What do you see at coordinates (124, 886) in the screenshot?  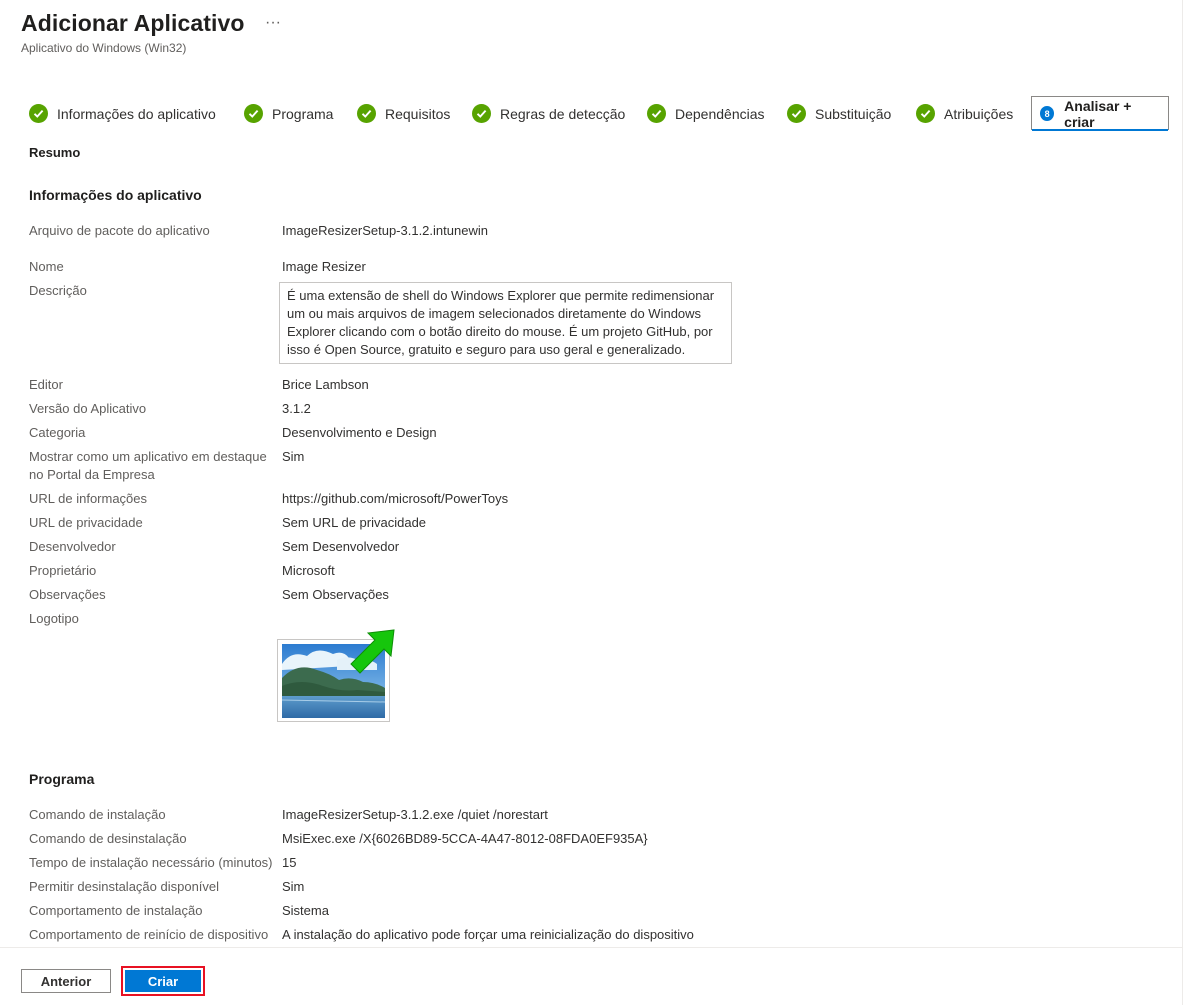 I see `detail-key: Permitir desinstalação disponível` at bounding box center [124, 886].